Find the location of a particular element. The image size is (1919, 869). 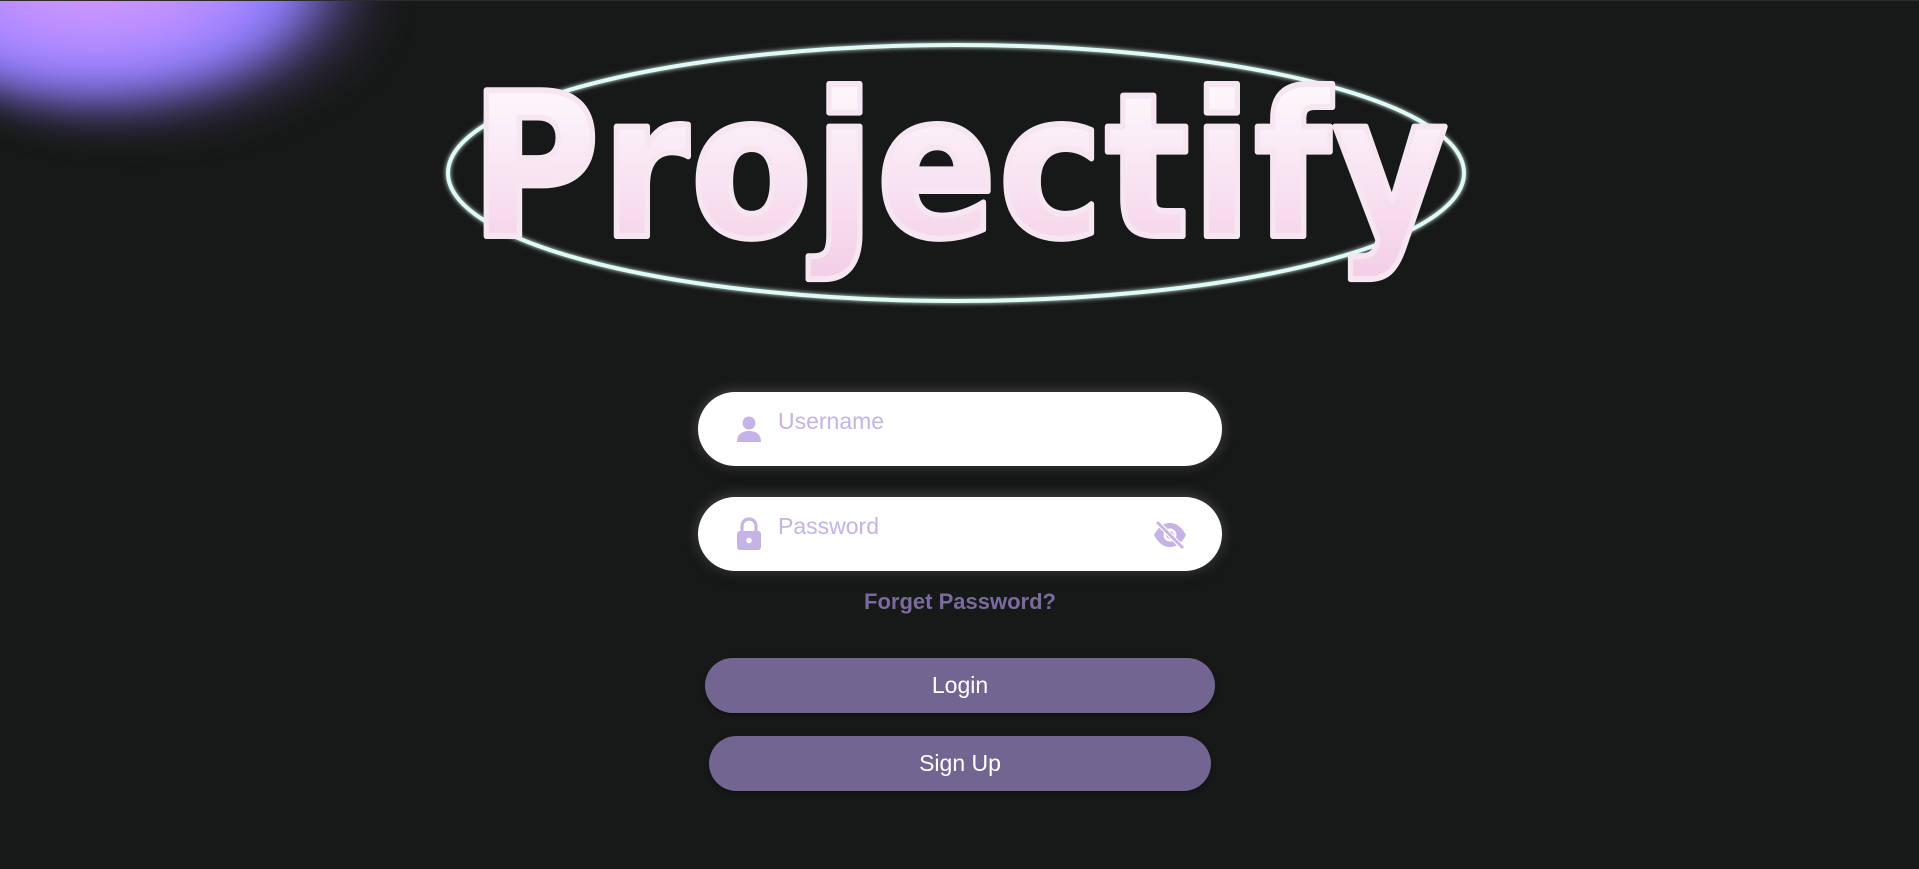

app-logo-text: Projectify is located at coordinates (960, 167).